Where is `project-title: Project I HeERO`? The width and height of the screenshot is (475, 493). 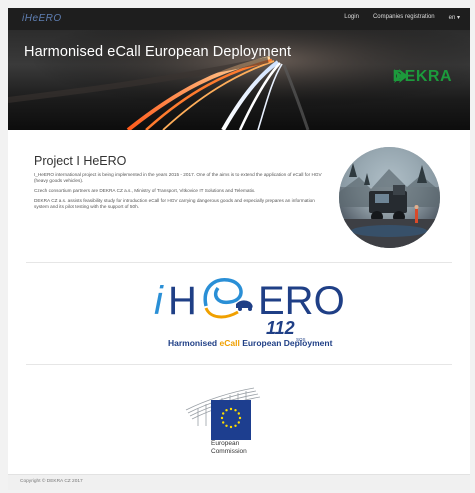 project-title: Project I HeERO is located at coordinates (80, 161).